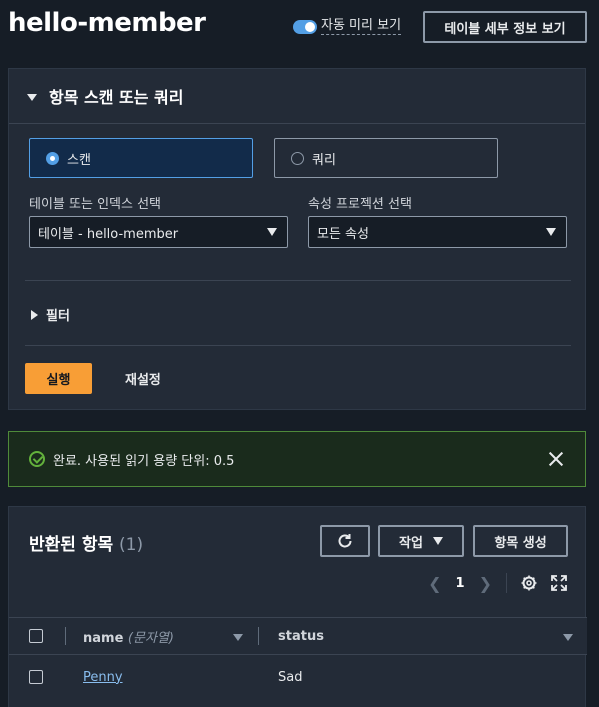 This screenshot has height=707, width=599. I want to click on reset-button: 재설정, so click(143, 378).